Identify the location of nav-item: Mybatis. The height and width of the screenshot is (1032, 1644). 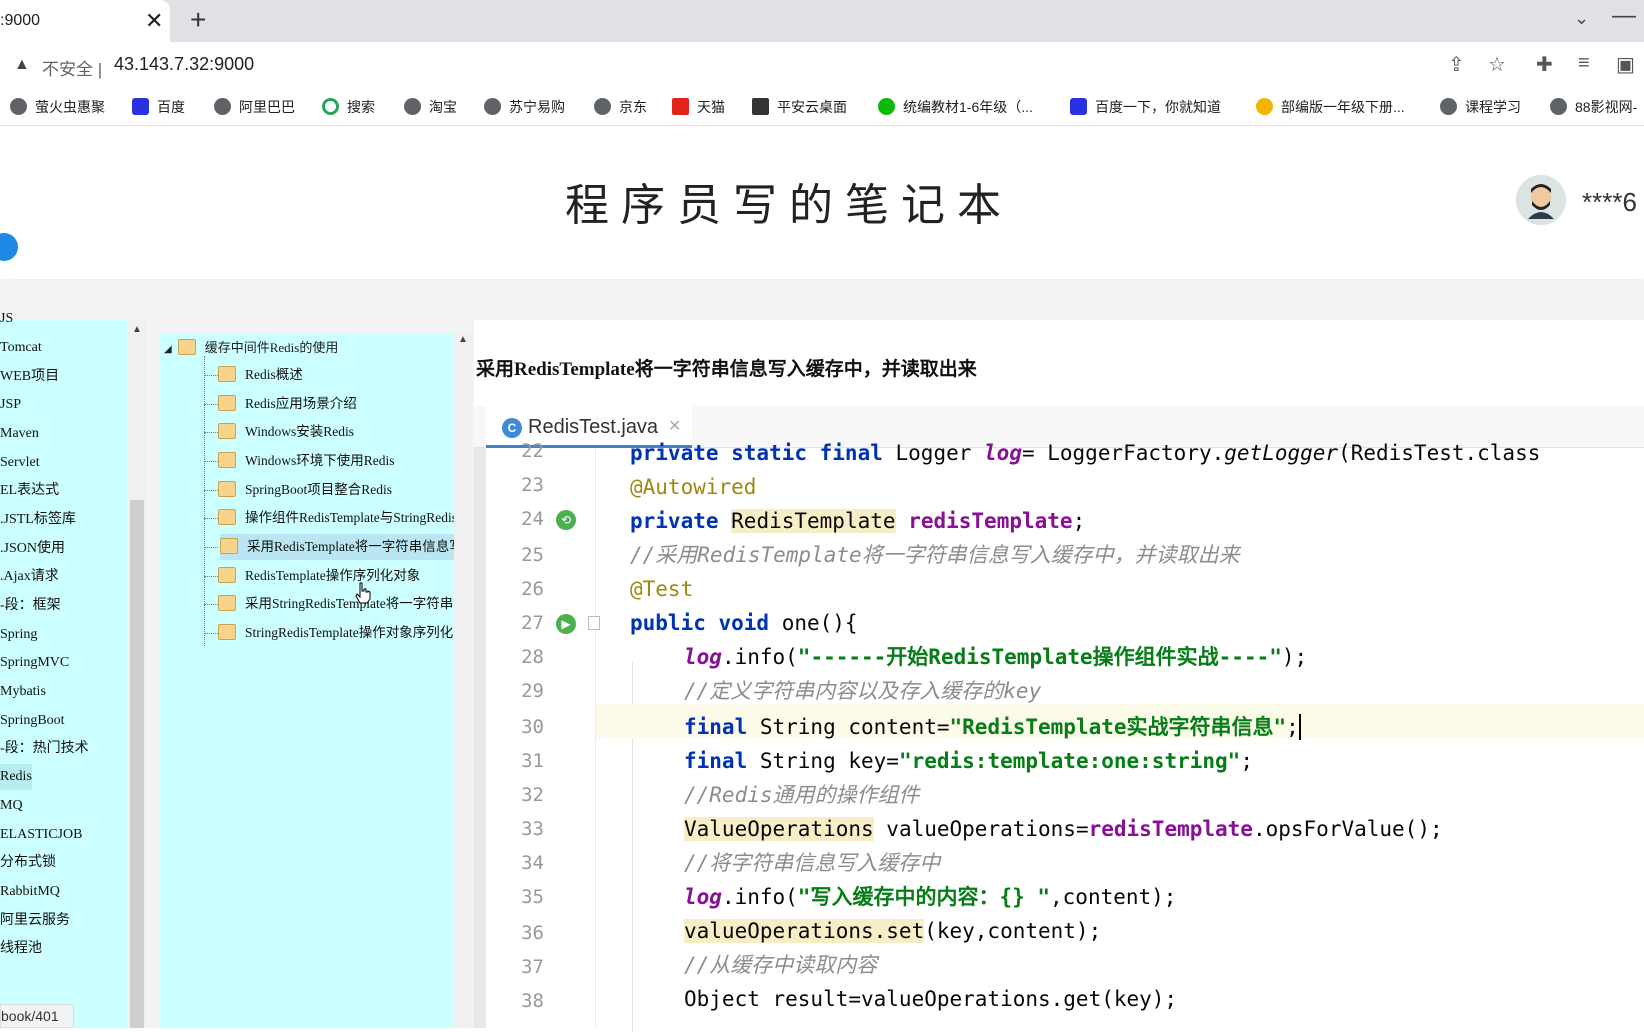
(60, 692).